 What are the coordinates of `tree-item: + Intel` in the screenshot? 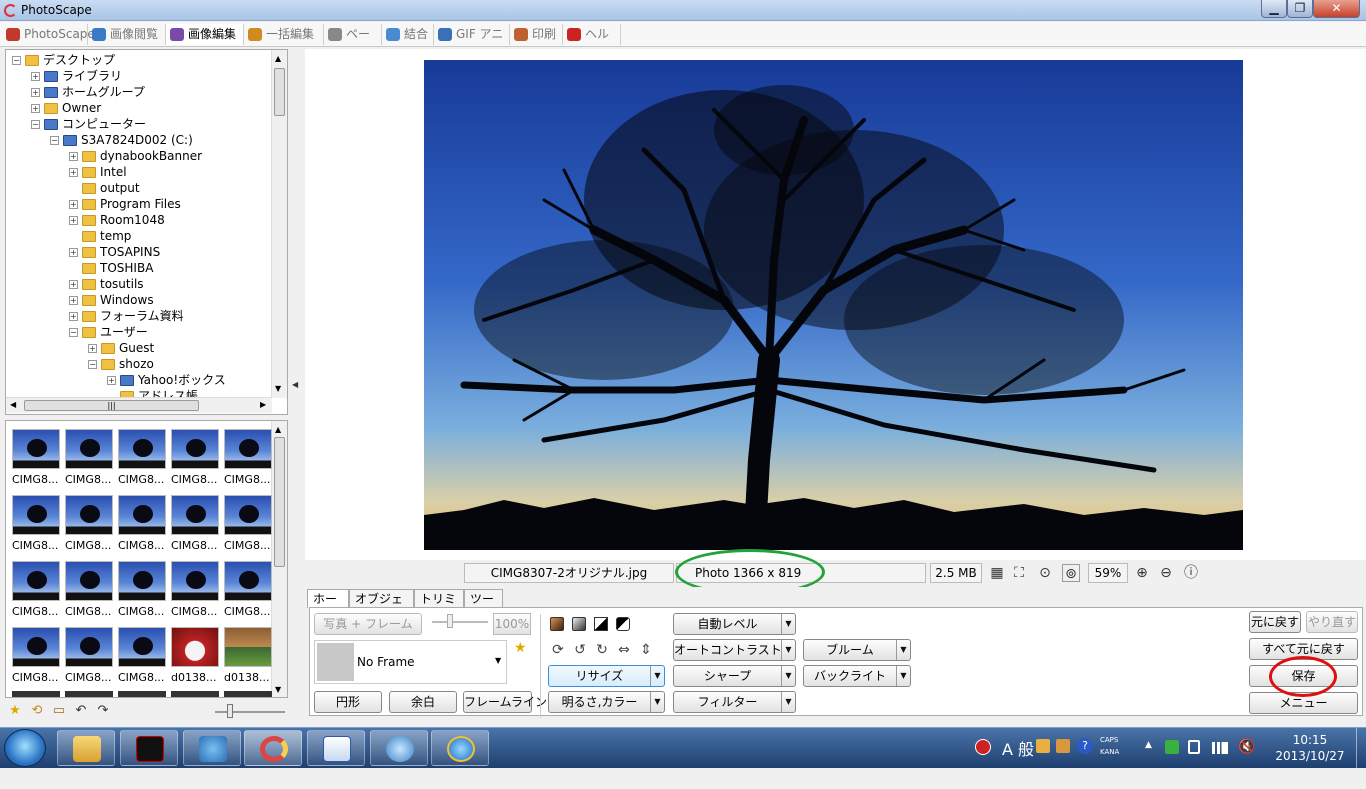 It's located at (98, 172).